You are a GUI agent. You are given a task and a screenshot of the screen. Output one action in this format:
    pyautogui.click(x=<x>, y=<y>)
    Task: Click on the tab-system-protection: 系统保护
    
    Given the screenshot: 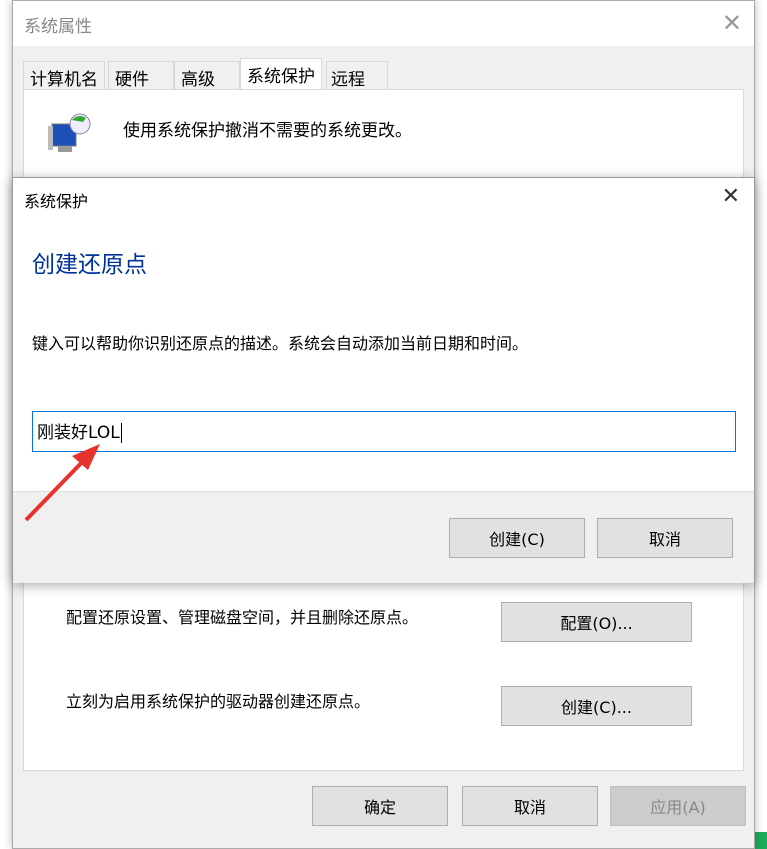 What is the action you would take?
    pyautogui.click(x=281, y=74)
    